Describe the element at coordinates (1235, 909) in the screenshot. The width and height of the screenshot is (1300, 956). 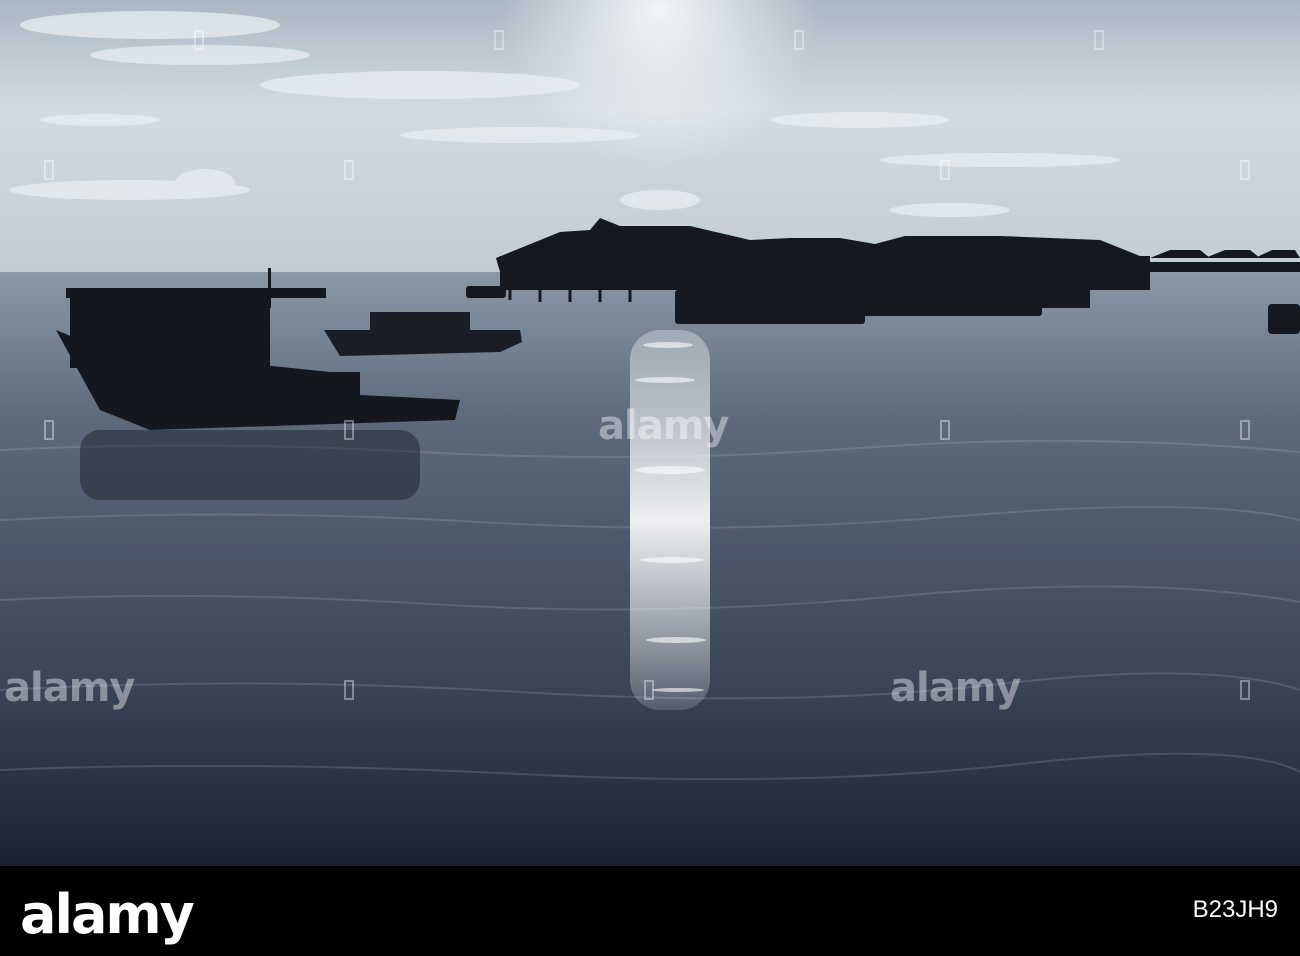
I see `image-id-label: B23JH9` at that location.